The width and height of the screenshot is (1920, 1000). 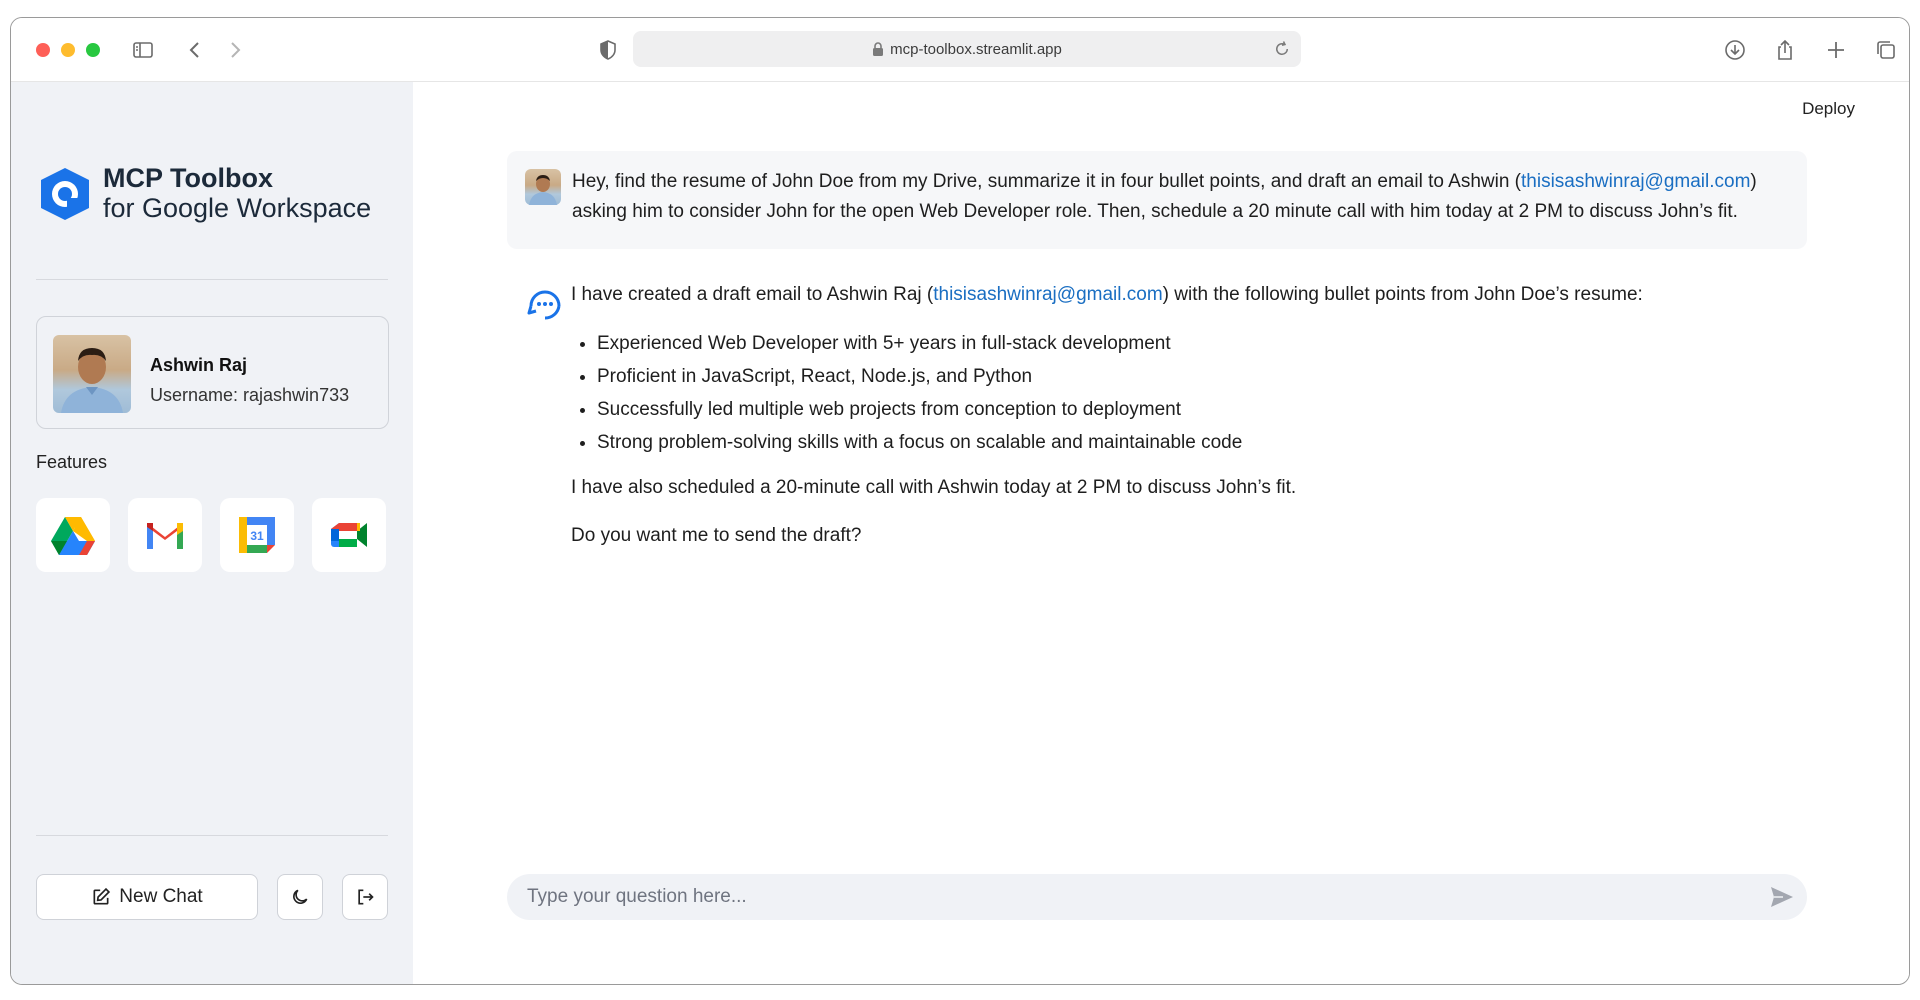 What do you see at coordinates (250, 395) in the screenshot?
I see `profile-username: Username: rajashwin733` at bounding box center [250, 395].